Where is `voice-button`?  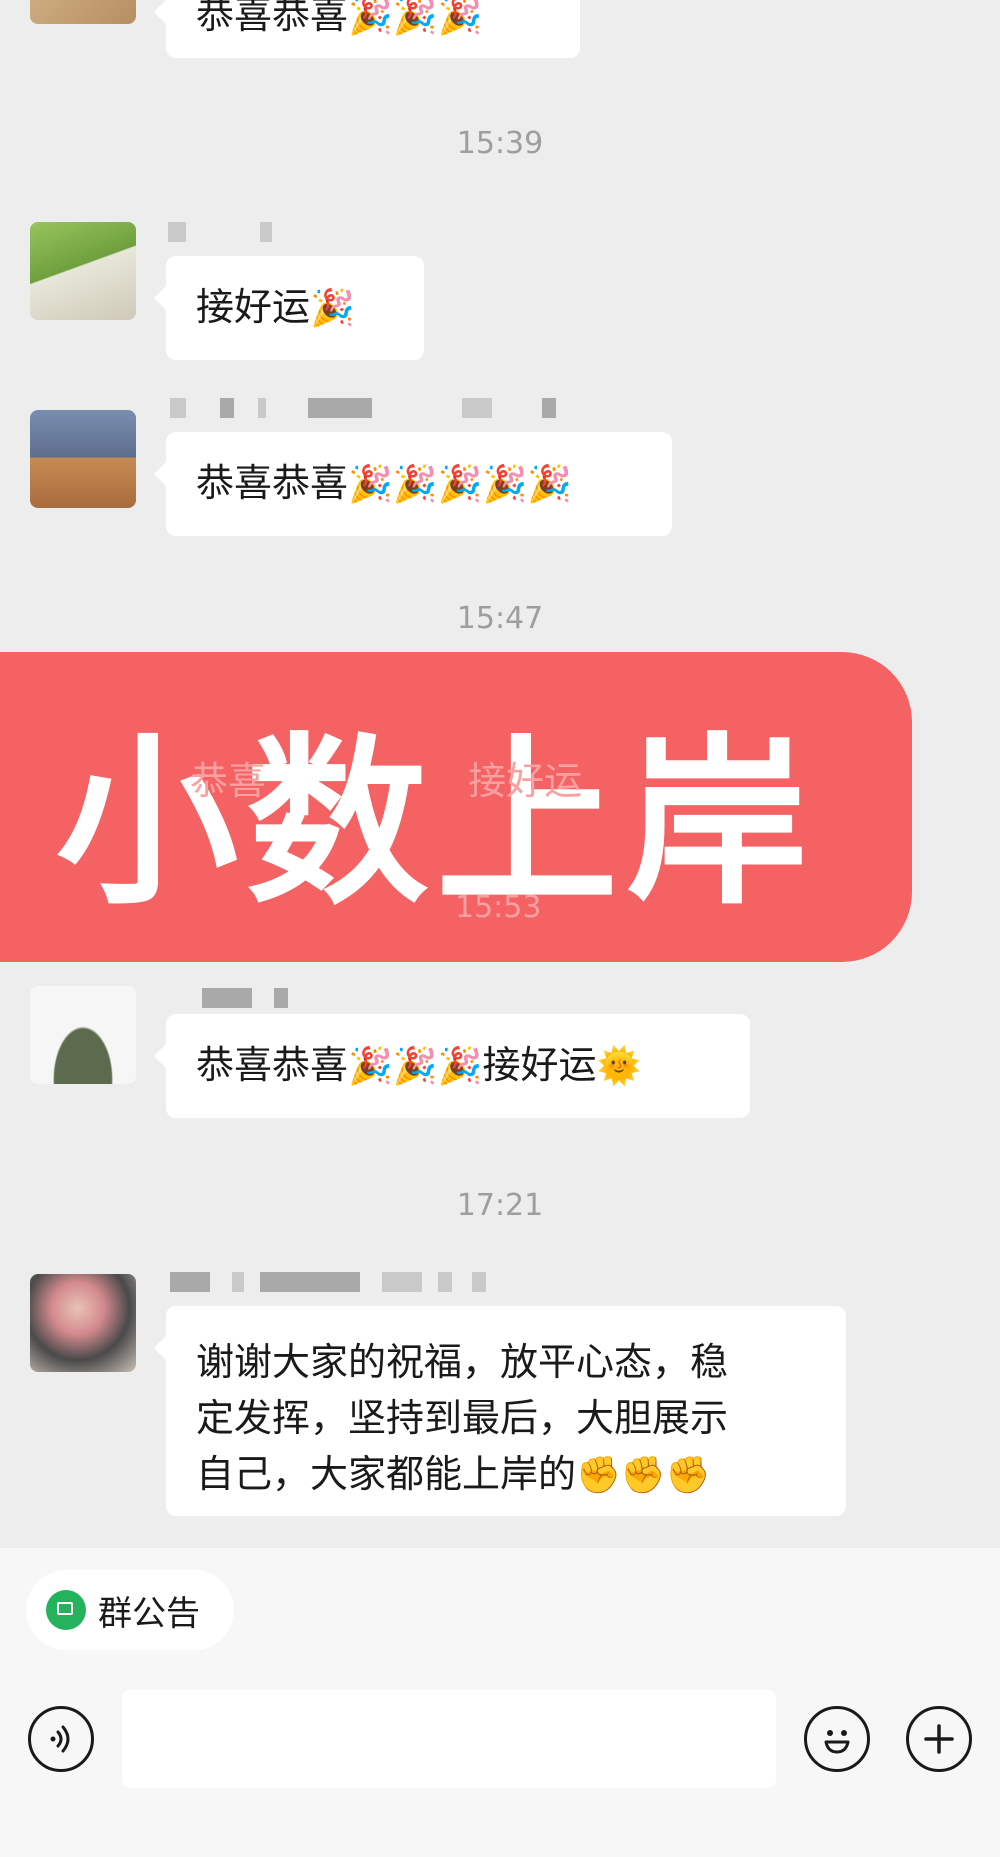
voice-button is located at coordinates (61, 1739).